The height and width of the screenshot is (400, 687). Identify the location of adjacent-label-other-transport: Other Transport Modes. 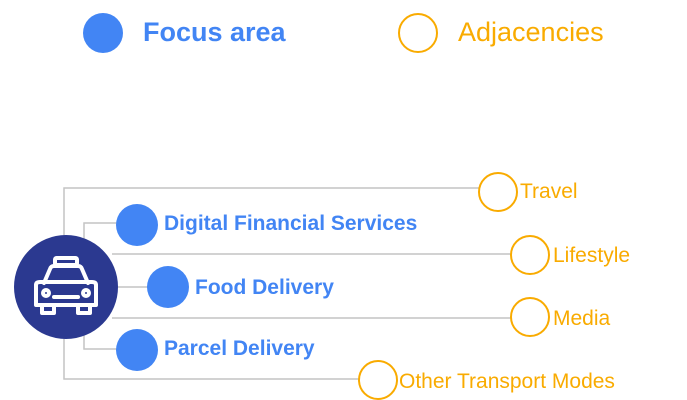
(507, 381).